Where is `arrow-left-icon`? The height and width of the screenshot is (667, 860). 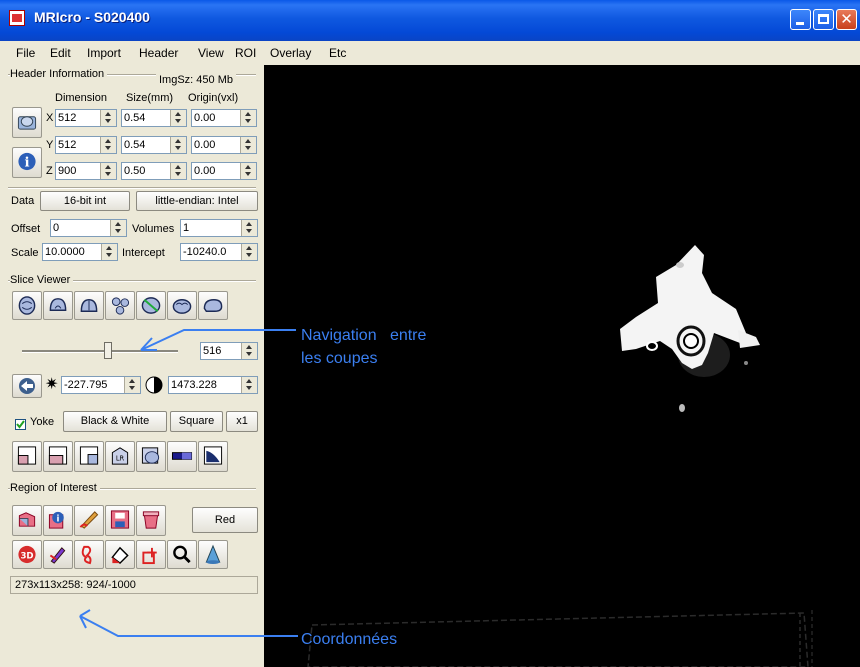
arrow-left-icon is located at coordinates (27, 386).